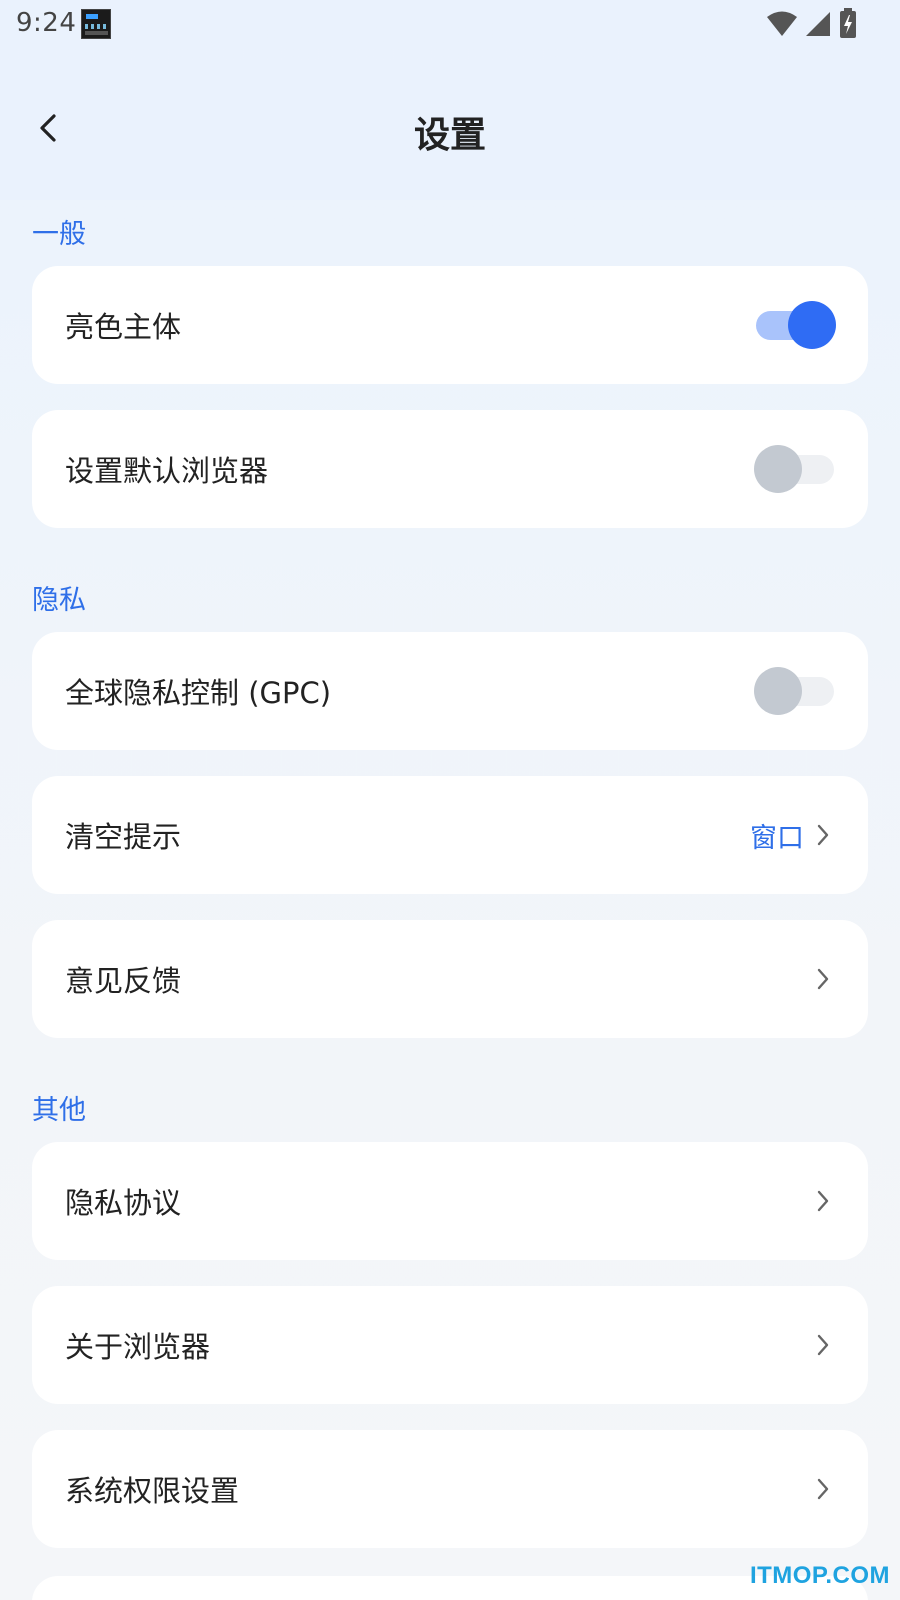 This screenshot has width=900, height=1600. I want to click on setting-default-browser: 设置默认浏览器, so click(450, 469).